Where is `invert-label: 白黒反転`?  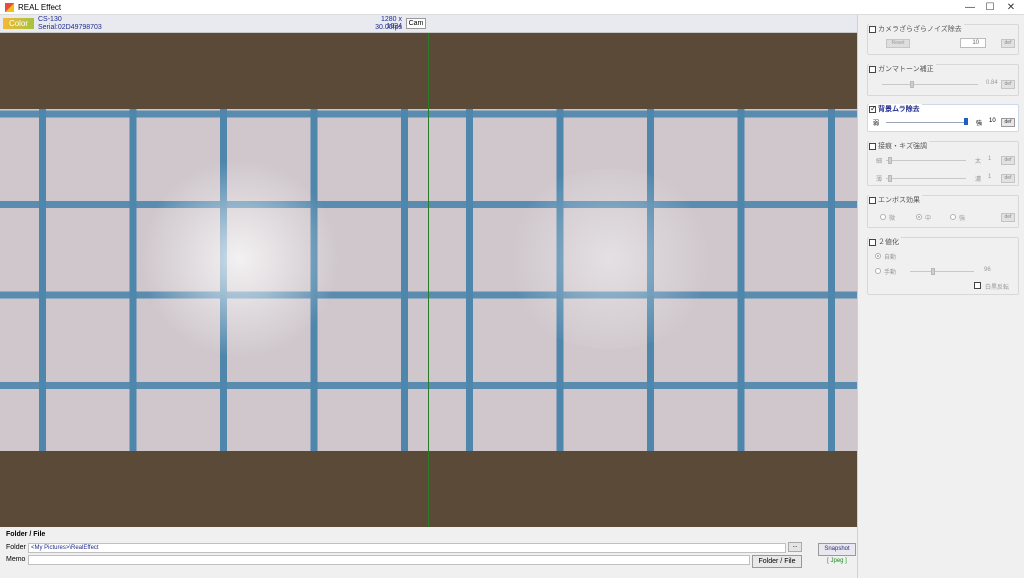
invert-label: 白黒反転 is located at coordinates (997, 288).